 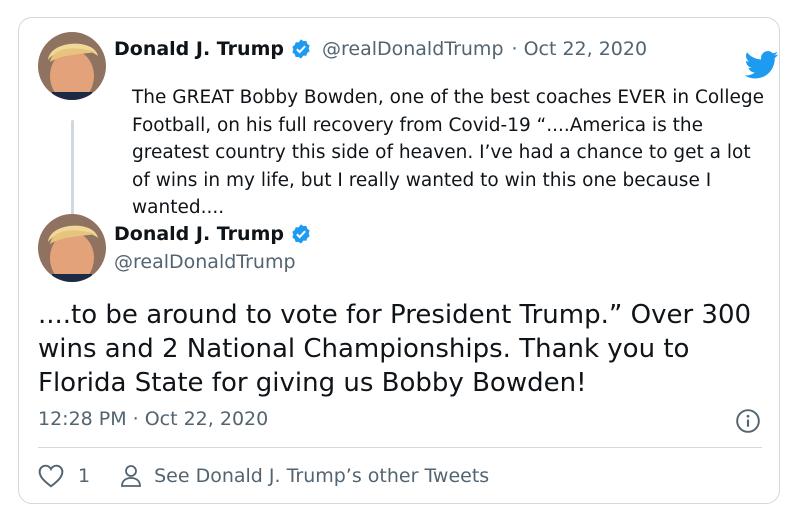 I want to click on person-icon, so click(x=131, y=476).